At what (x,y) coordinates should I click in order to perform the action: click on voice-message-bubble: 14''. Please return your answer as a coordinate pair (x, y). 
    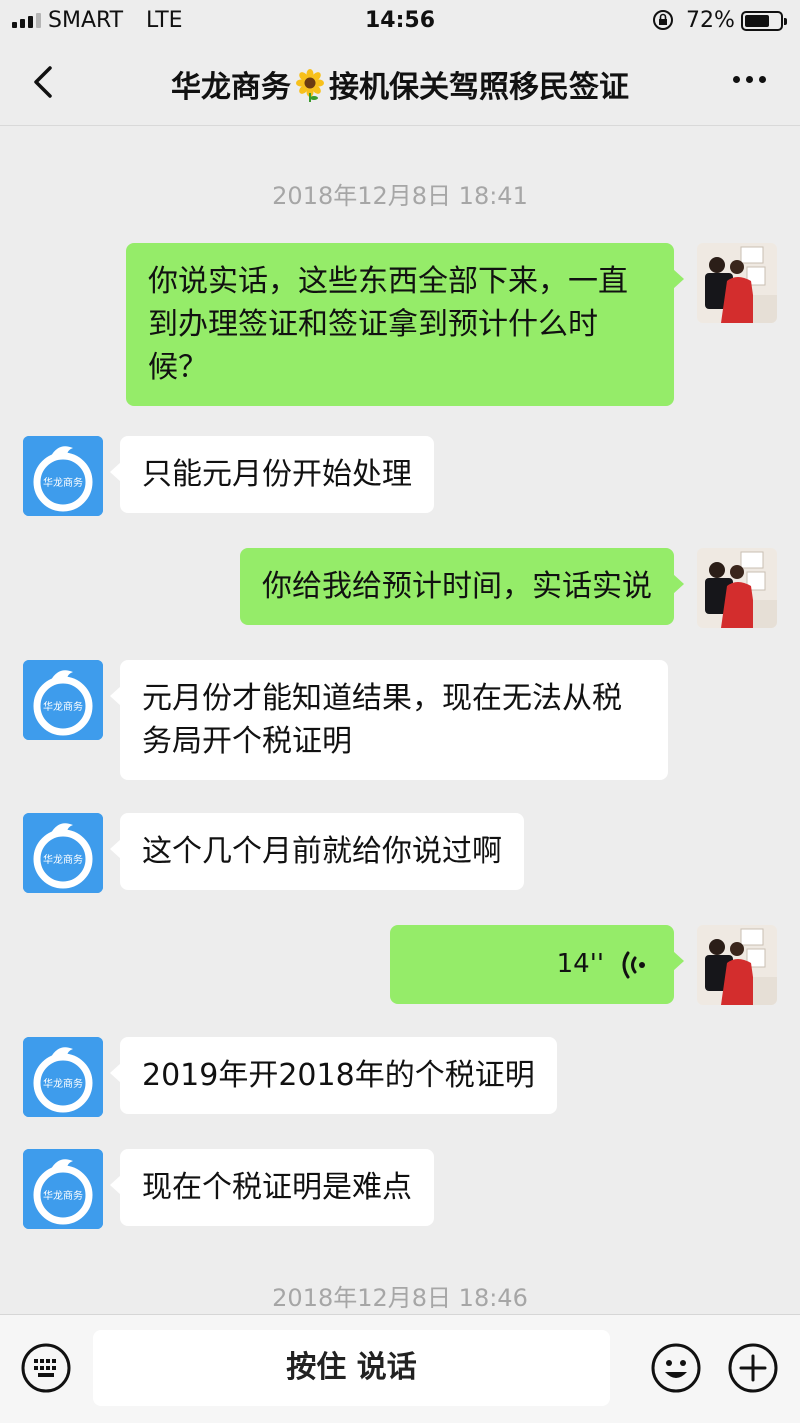
    Looking at the image, I should click on (537, 964).